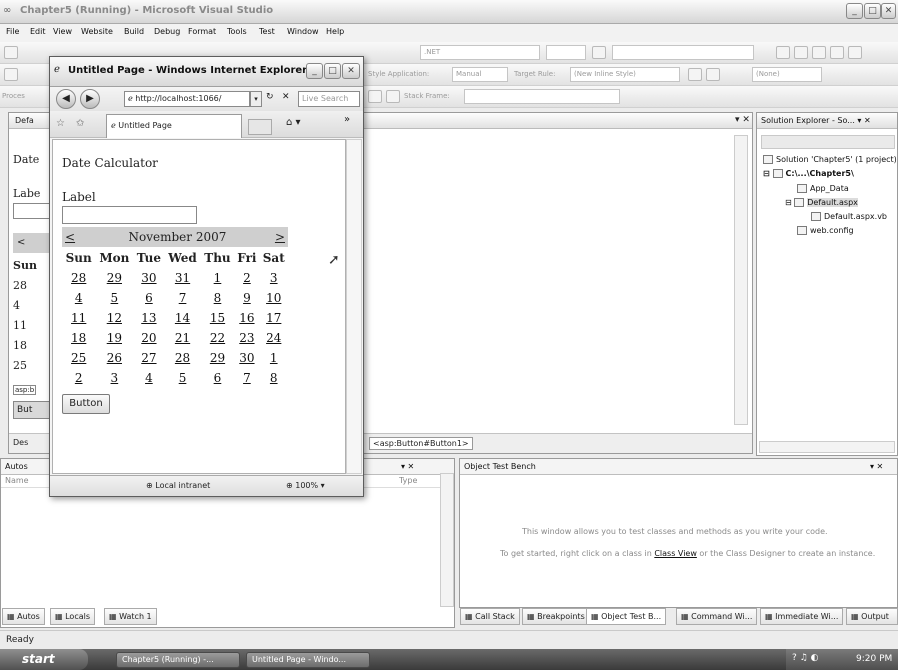  What do you see at coordinates (218, 338) in the screenshot?
I see `calendar-day: 22` at bounding box center [218, 338].